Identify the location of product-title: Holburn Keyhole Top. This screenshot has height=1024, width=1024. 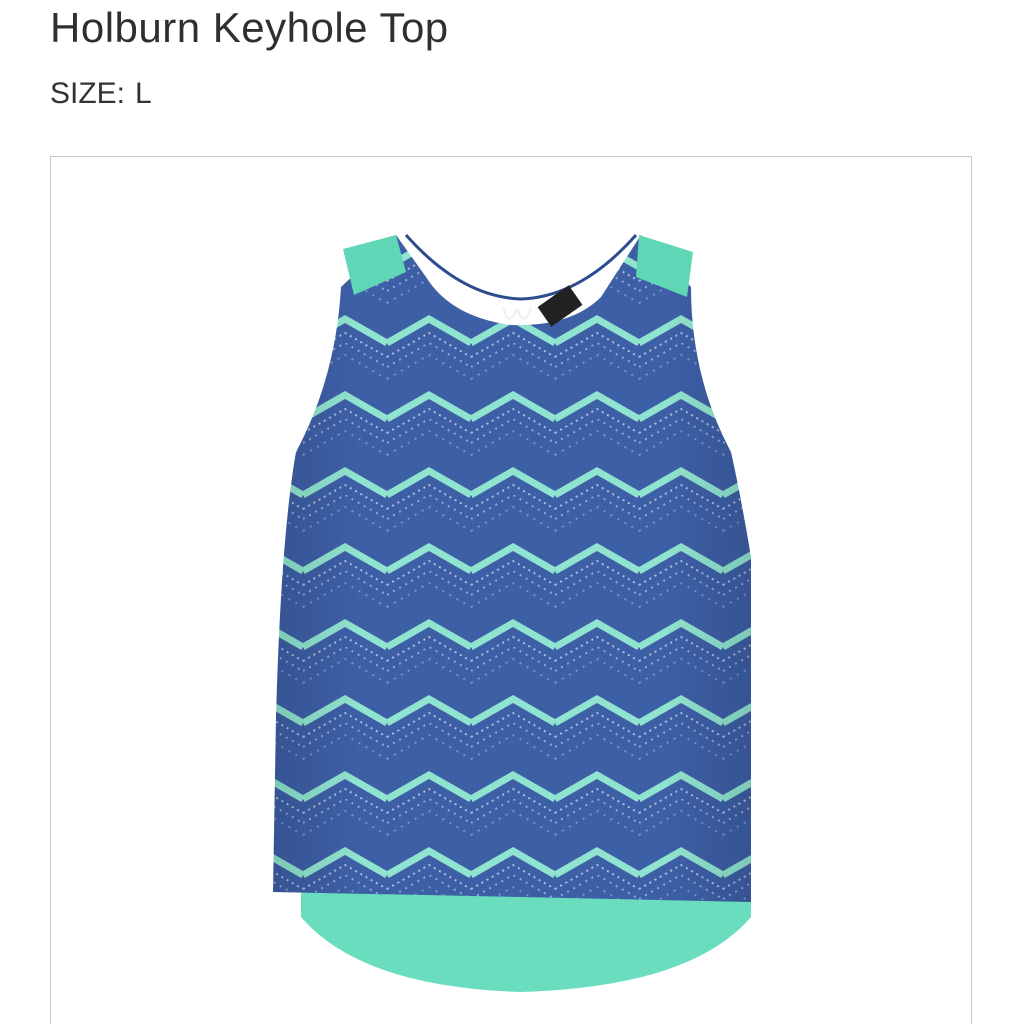
(249, 27).